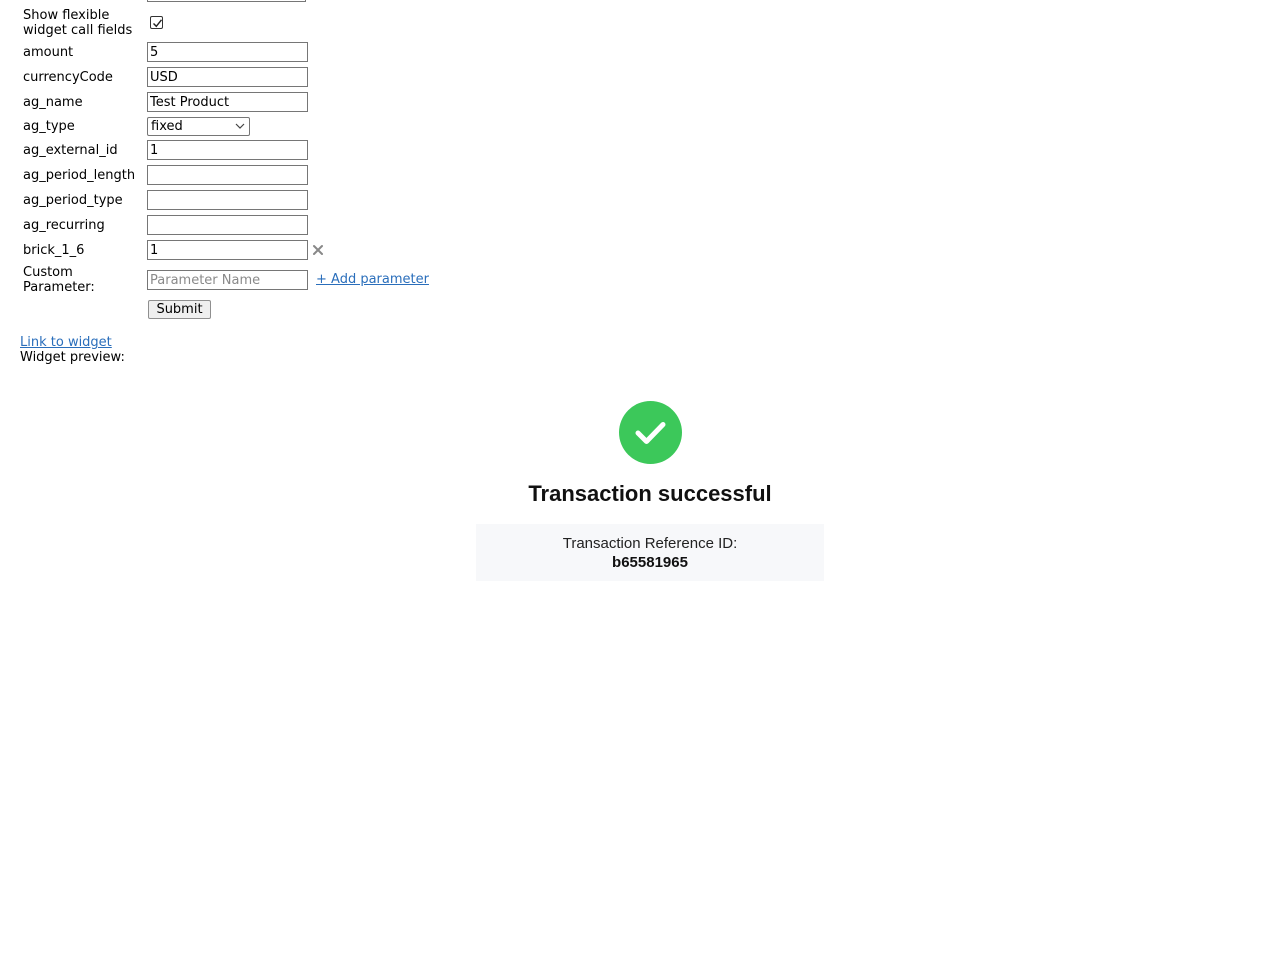 This screenshot has width=1277, height=966. I want to click on transaction-success-title: Transaction successful, so click(650, 493).